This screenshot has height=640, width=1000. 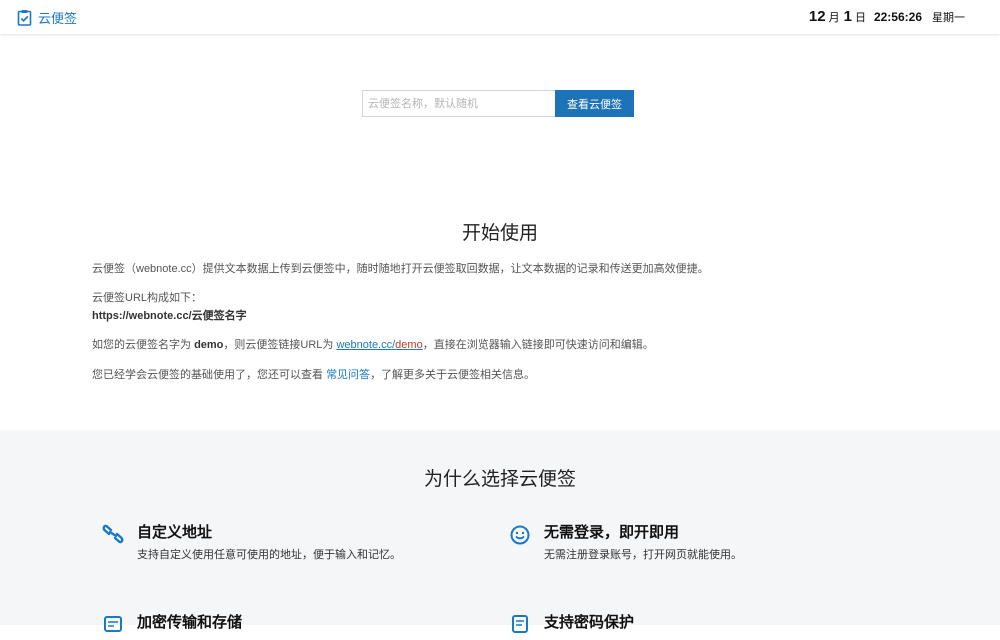 I want to click on cloud-sync-icon, so click(x=113, y=626).